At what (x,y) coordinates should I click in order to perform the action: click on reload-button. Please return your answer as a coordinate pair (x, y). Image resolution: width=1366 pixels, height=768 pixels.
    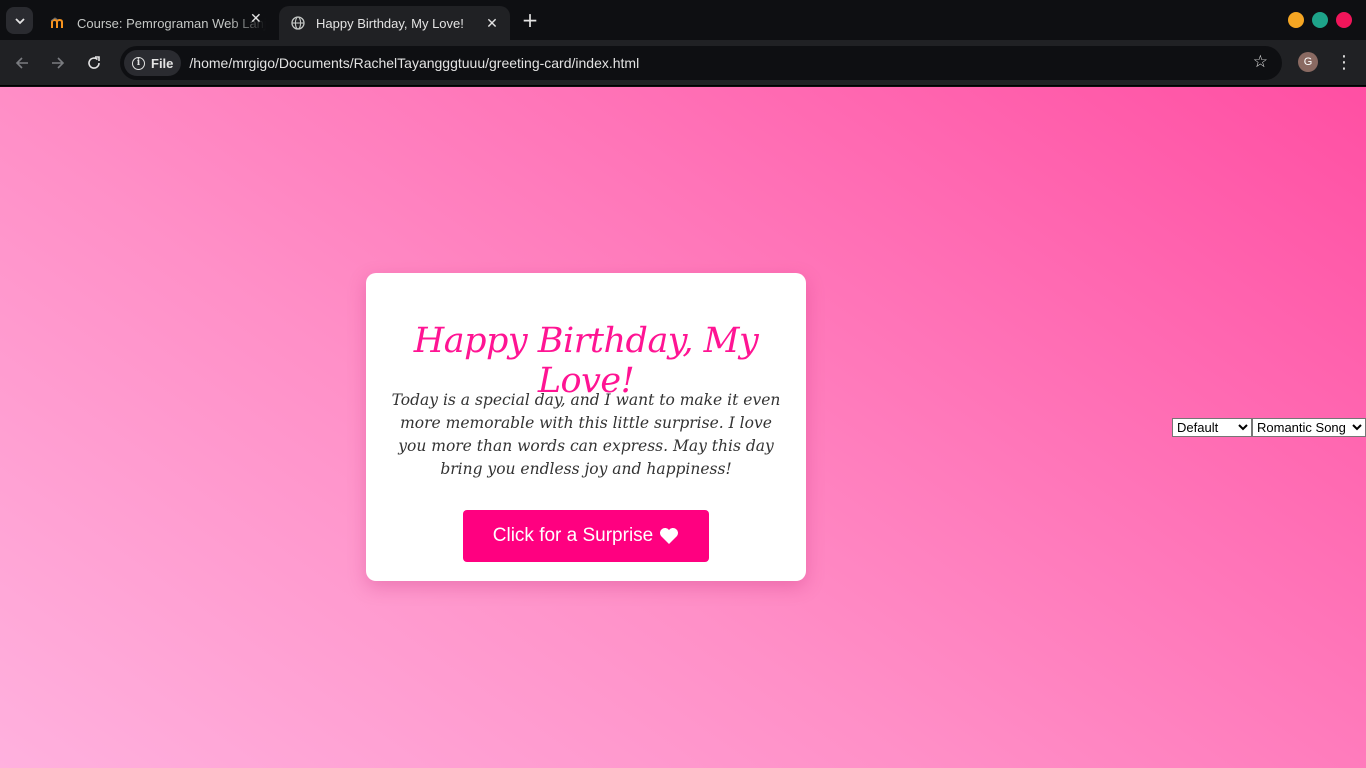
    Looking at the image, I should click on (94, 63).